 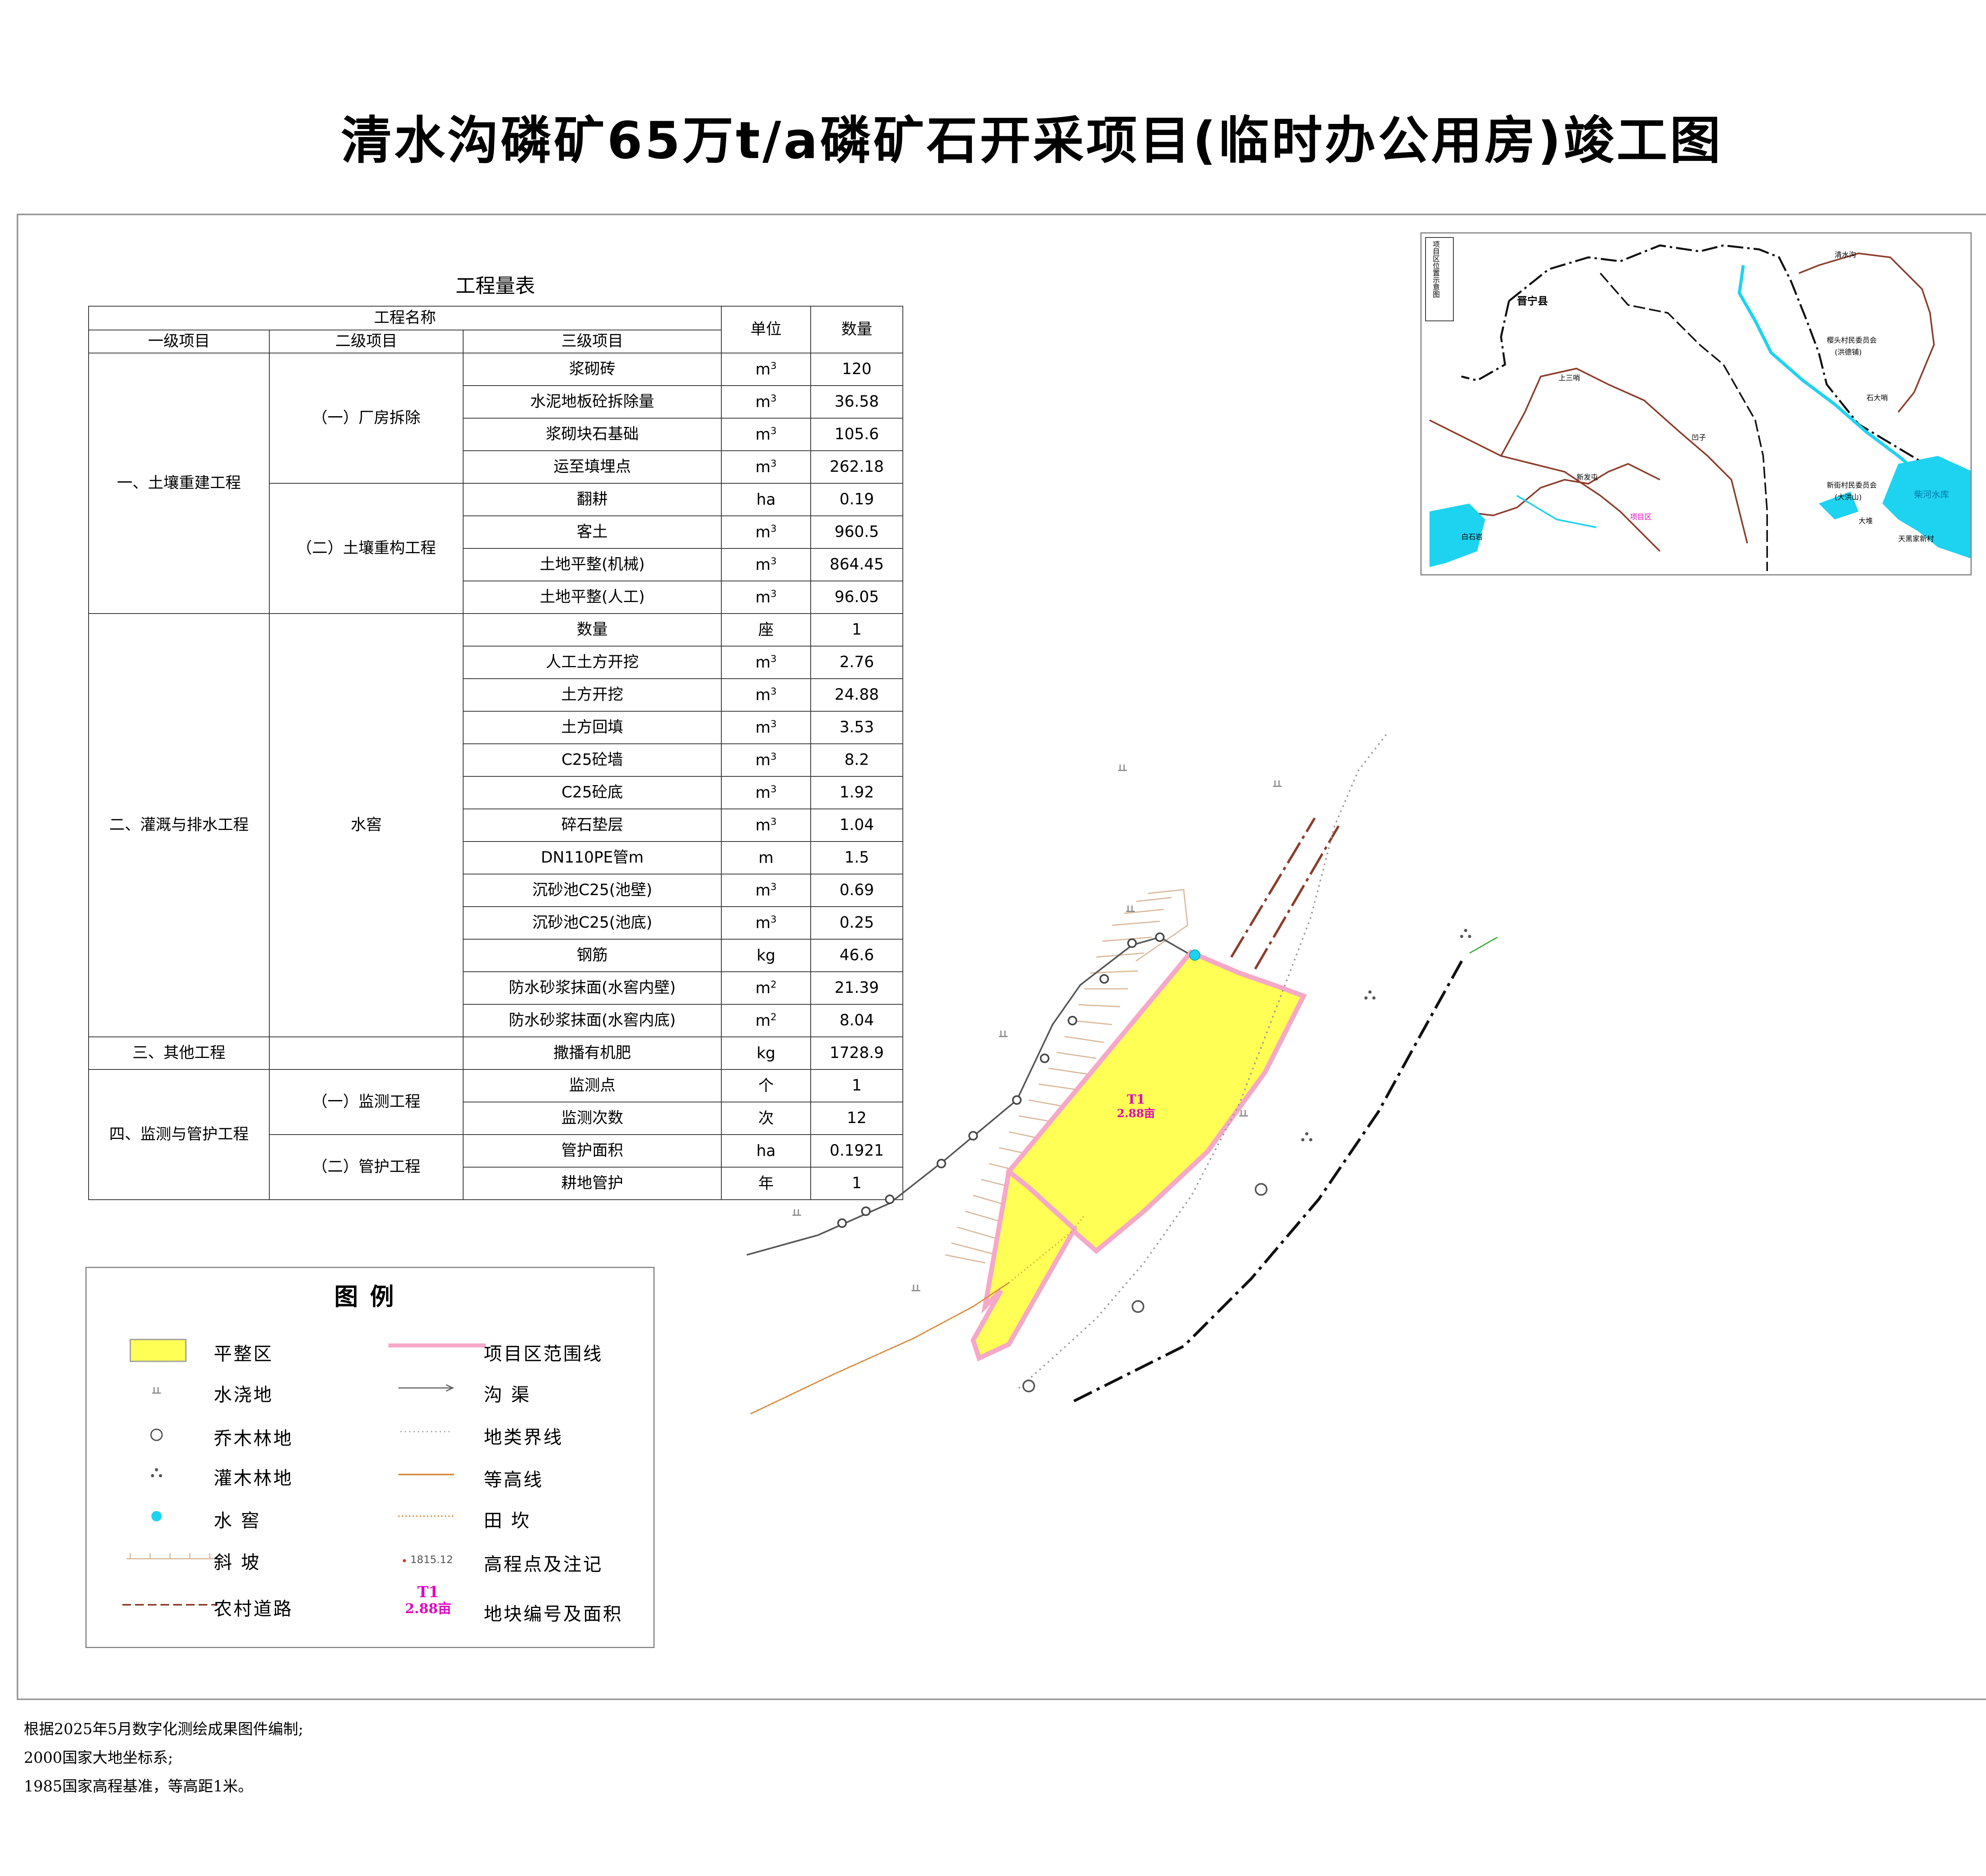 I want to click on legend-label-water-cellar: 水 窖, so click(x=237, y=1520).